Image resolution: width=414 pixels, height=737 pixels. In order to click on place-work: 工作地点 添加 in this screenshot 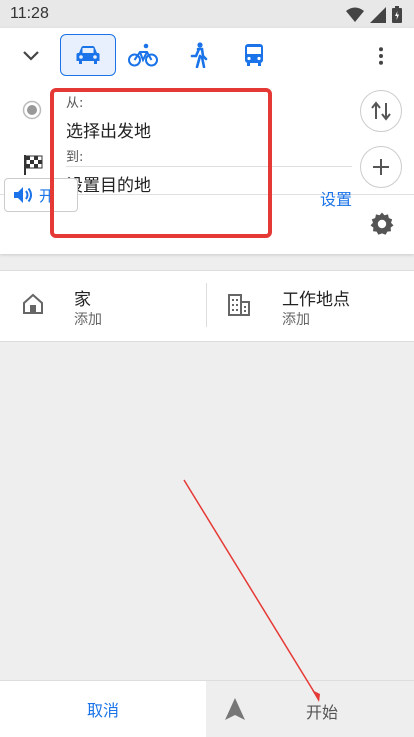, I will do `click(310, 306)`.